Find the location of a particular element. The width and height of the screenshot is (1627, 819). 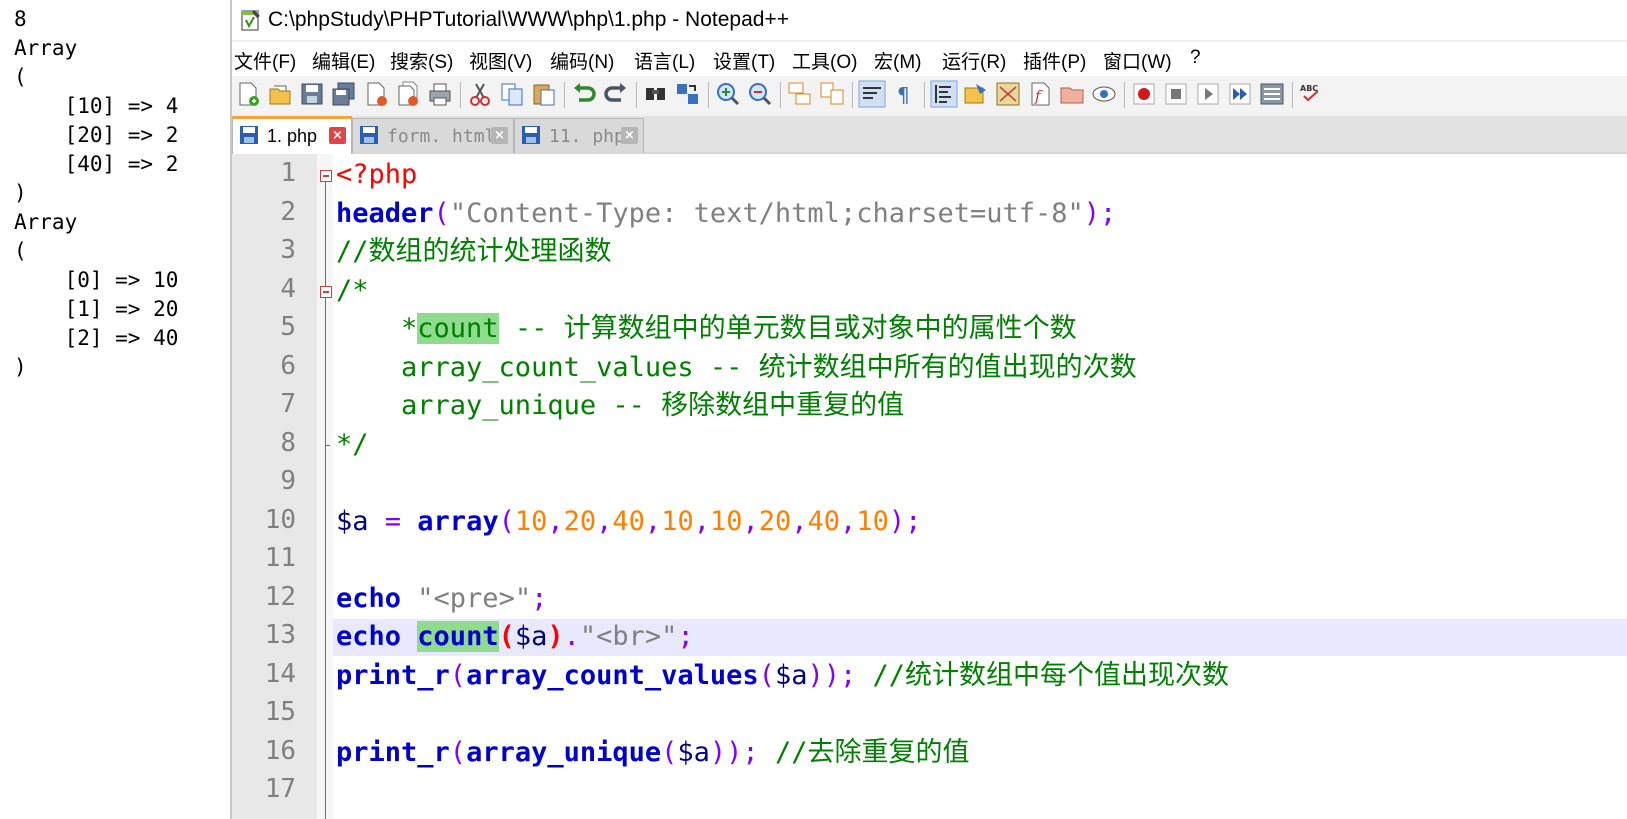

sync-vertical-icon is located at coordinates (800, 94).